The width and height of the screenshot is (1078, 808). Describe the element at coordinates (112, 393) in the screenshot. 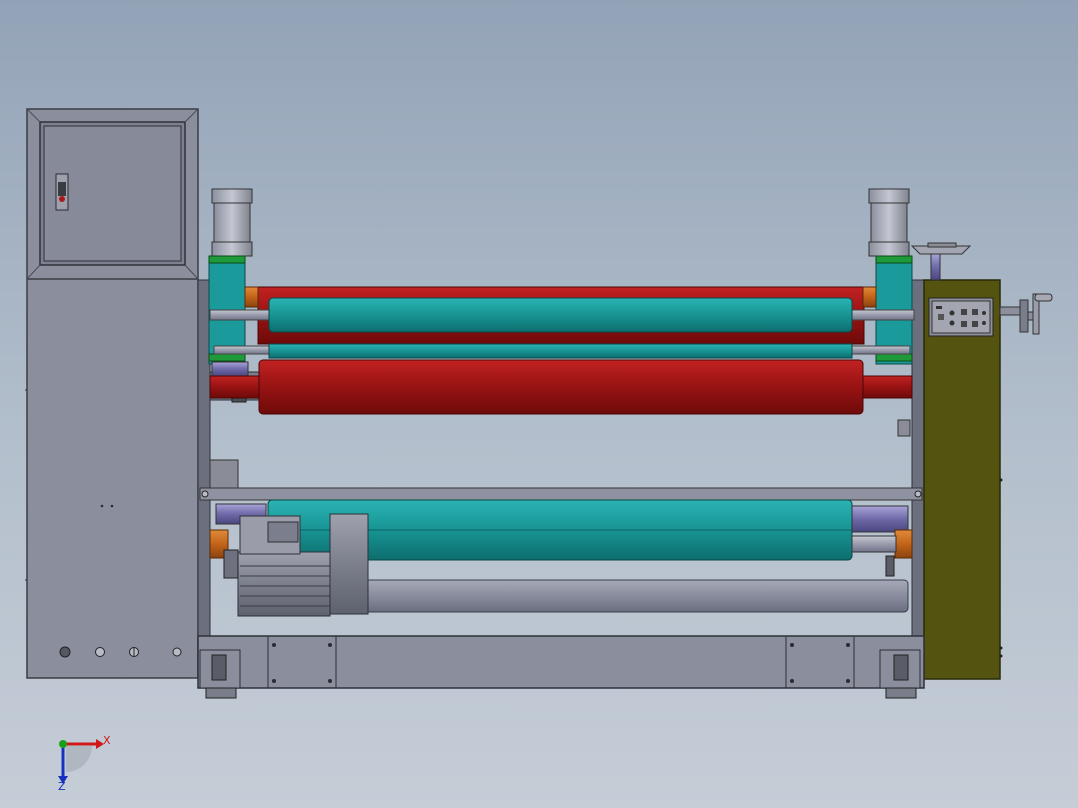

I see `electrical-cabinet` at that location.